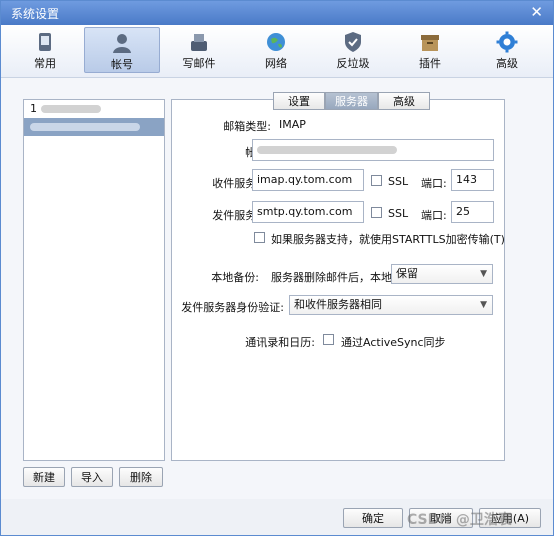 The width and height of the screenshot is (554, 536). What do you see at coordinates (308, 212) in the screenshot?
I see `outgoing-server-field: smtp.qy.tom.com` at bounding box center [308, 212].